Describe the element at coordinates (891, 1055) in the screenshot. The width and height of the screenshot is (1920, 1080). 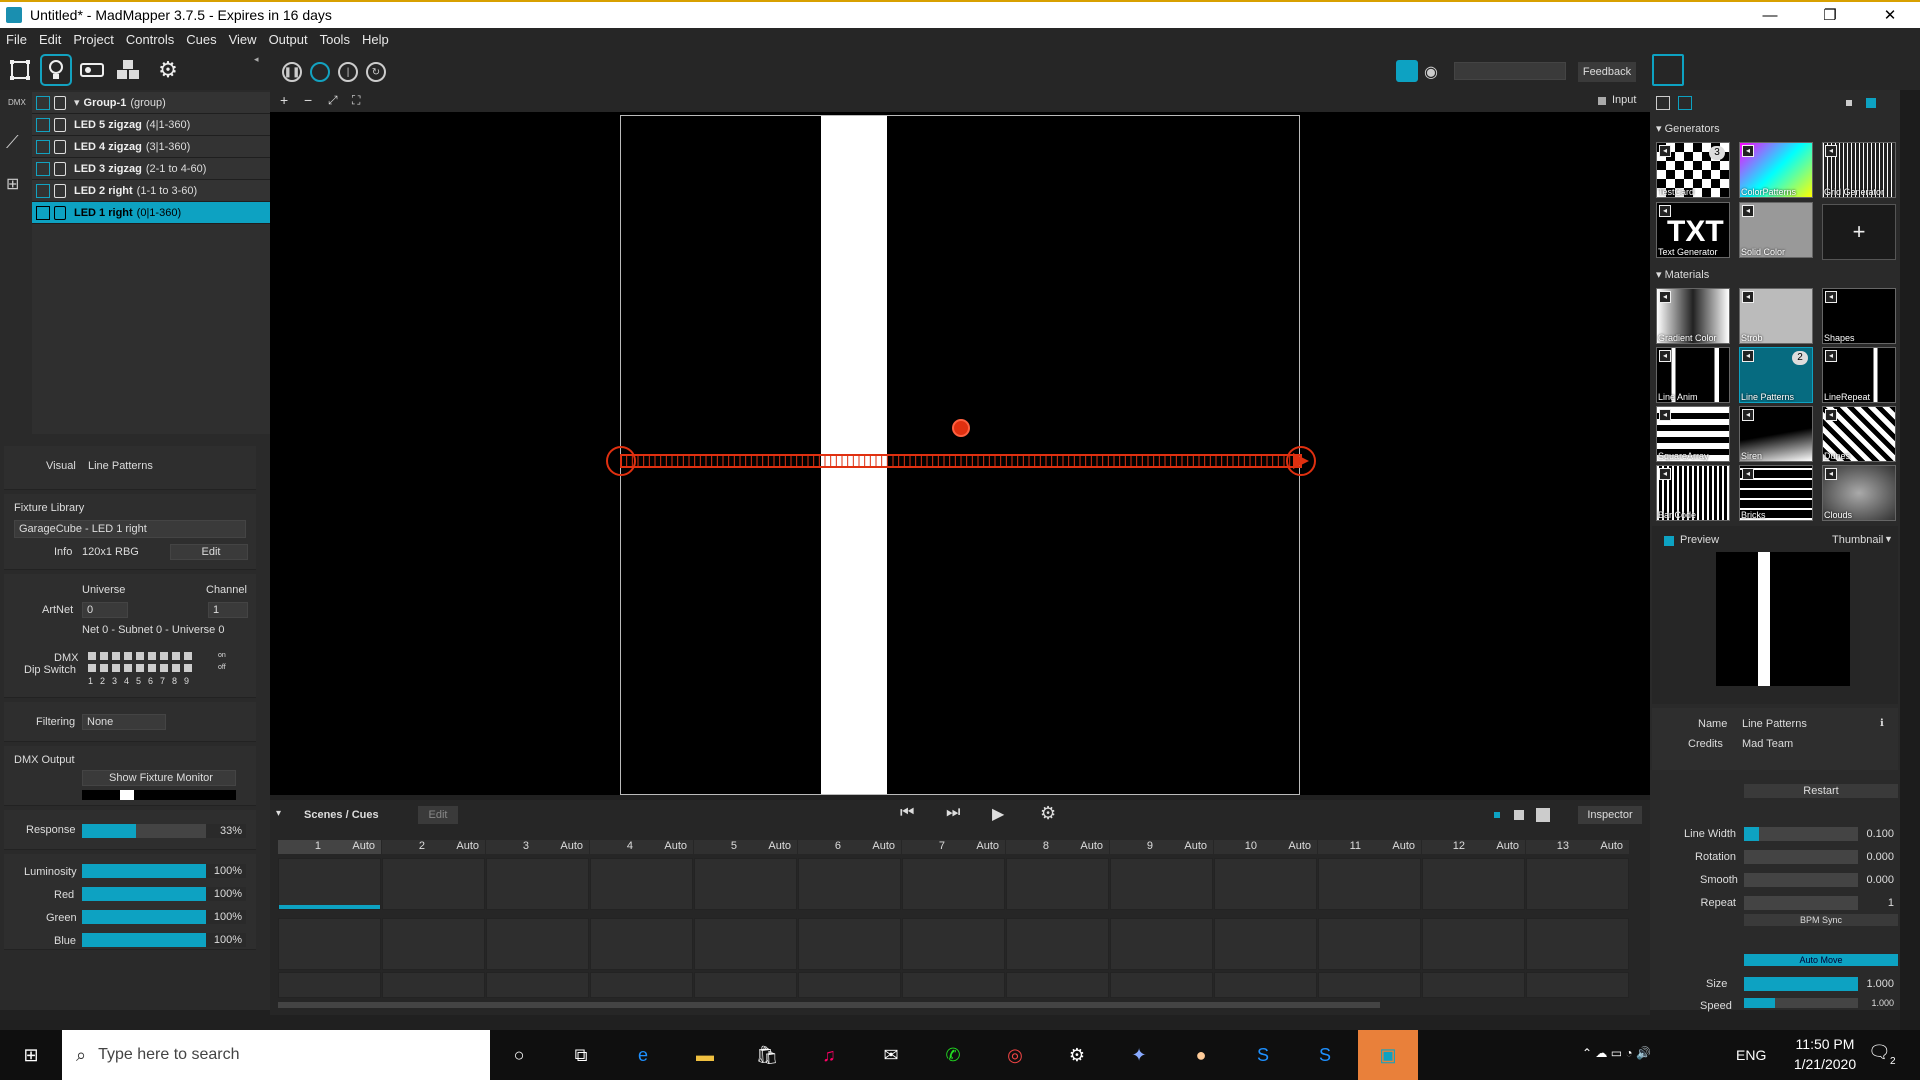
I see `mail-icon: ✉` at that location.